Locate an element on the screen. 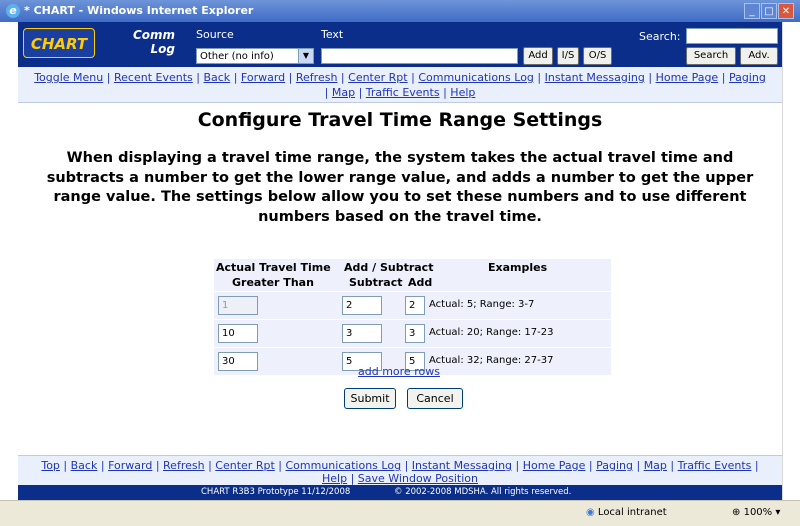 The image size is (800, 526). chevron-down-icon: ▼ is located at coordinates (305, 56).